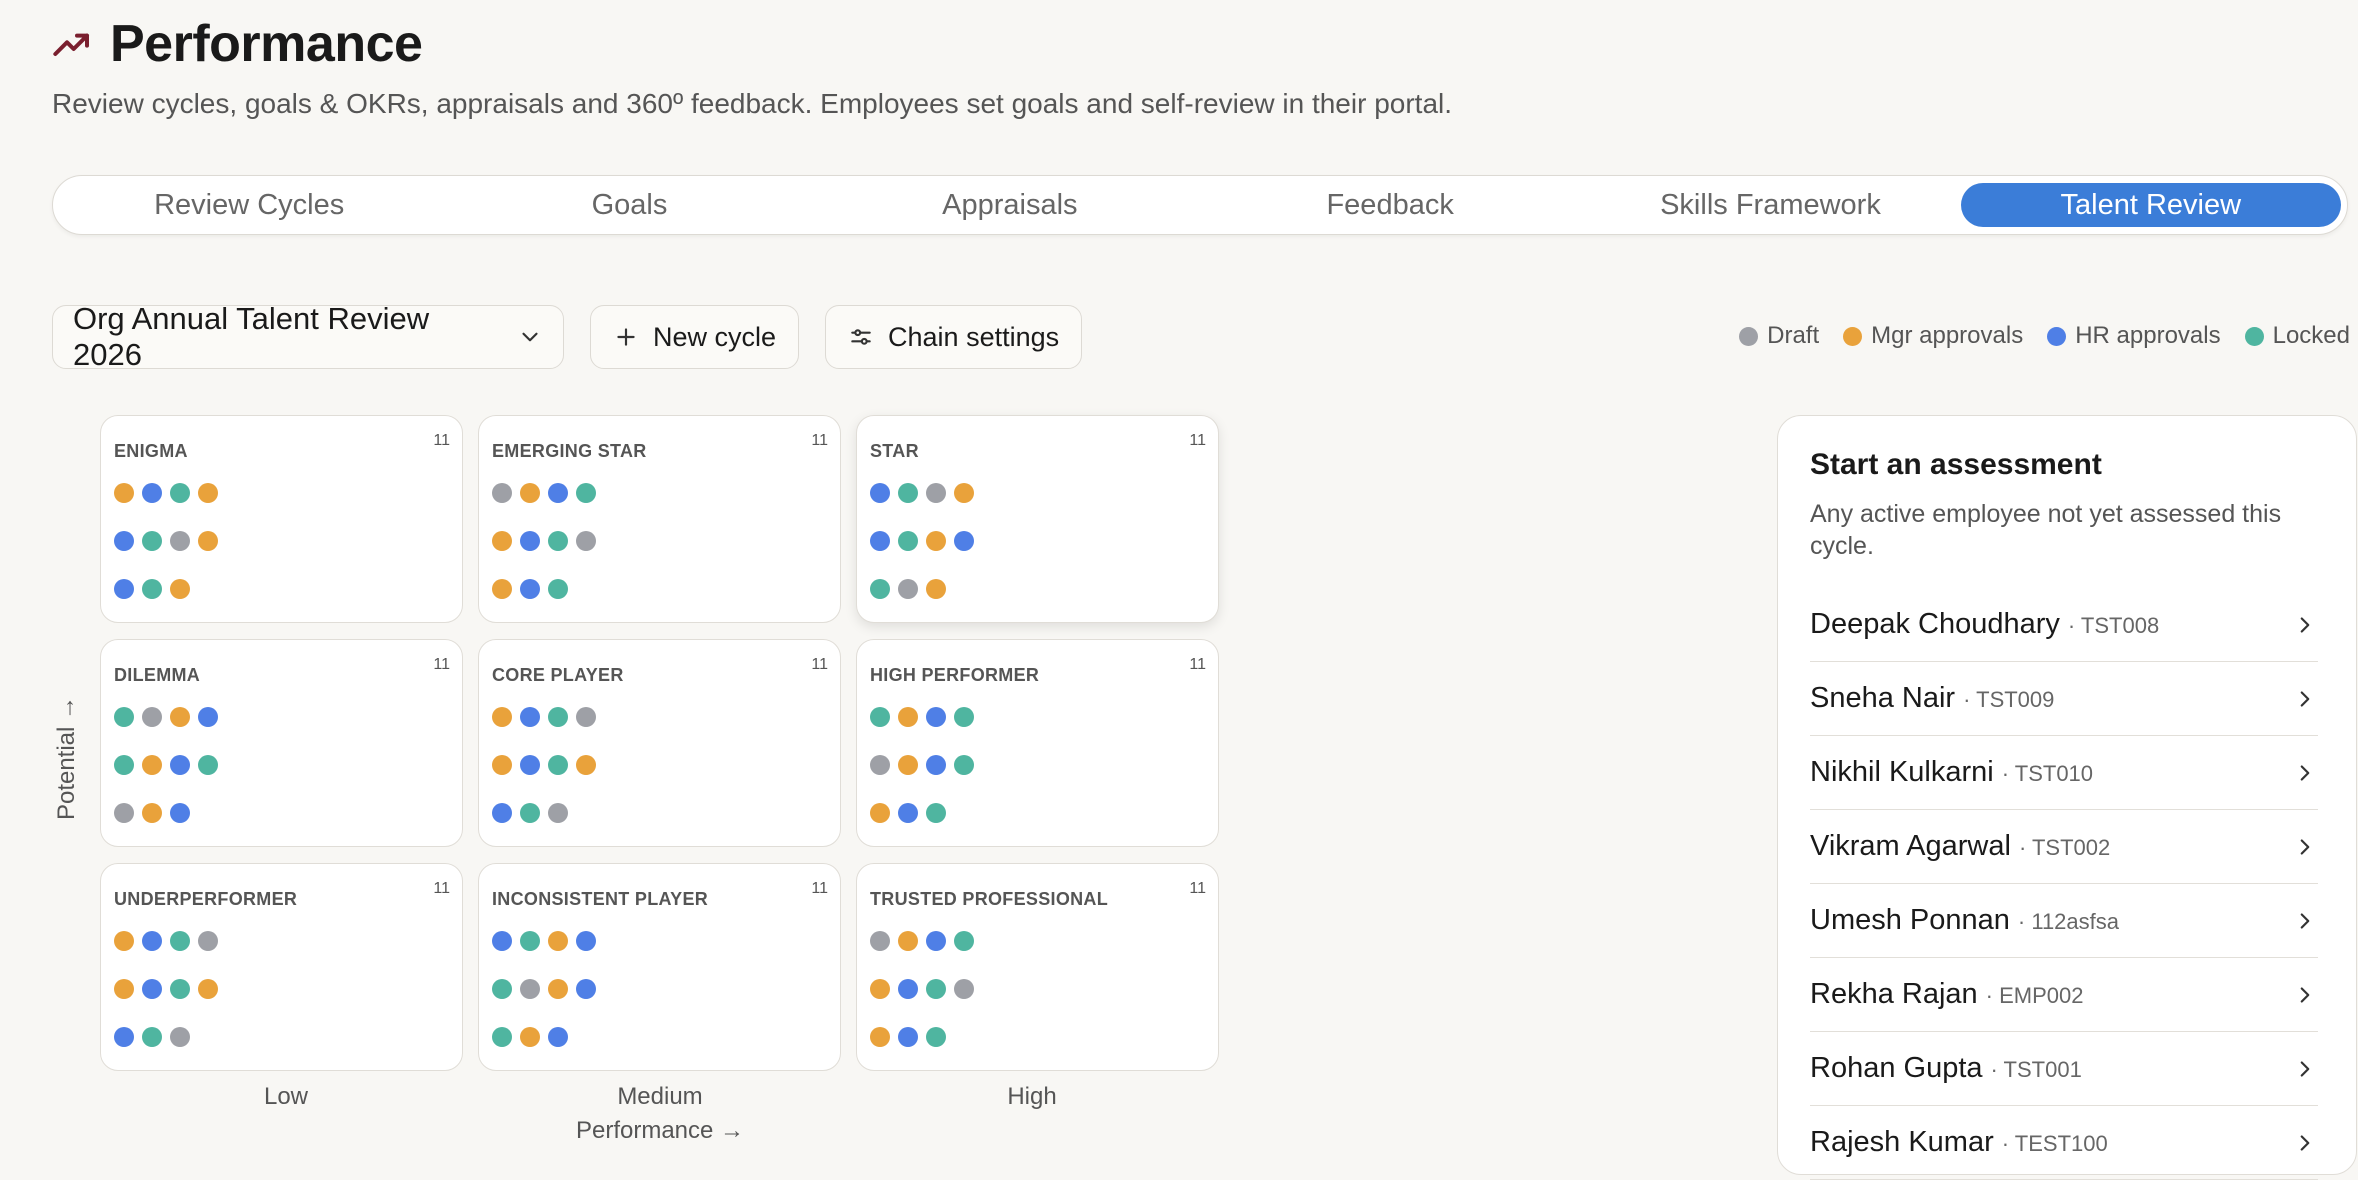 The height and width of the screenshot is (1180, 2358). Describe the element at coordinates (2064, 1143) in the screenshot. I see `employee-row: Rajesh Kumar · TEST100` at that location.